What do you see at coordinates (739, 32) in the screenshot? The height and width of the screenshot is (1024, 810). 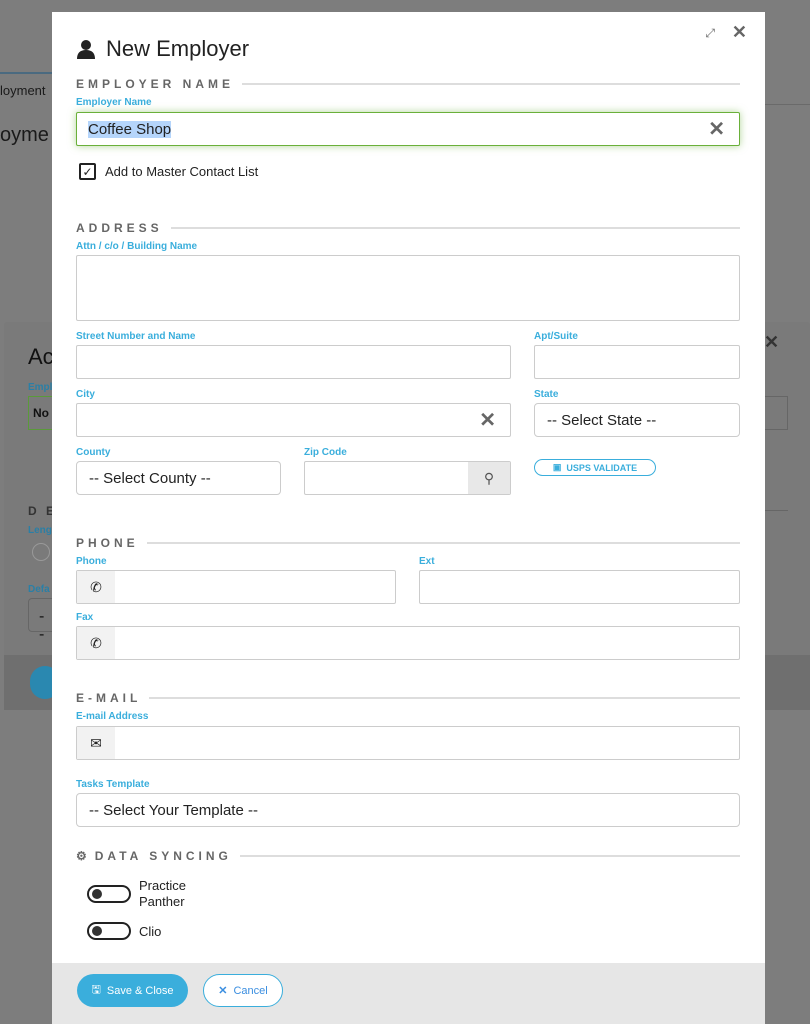 I see `close-icon: ✕` at bounding box center [739, 32].